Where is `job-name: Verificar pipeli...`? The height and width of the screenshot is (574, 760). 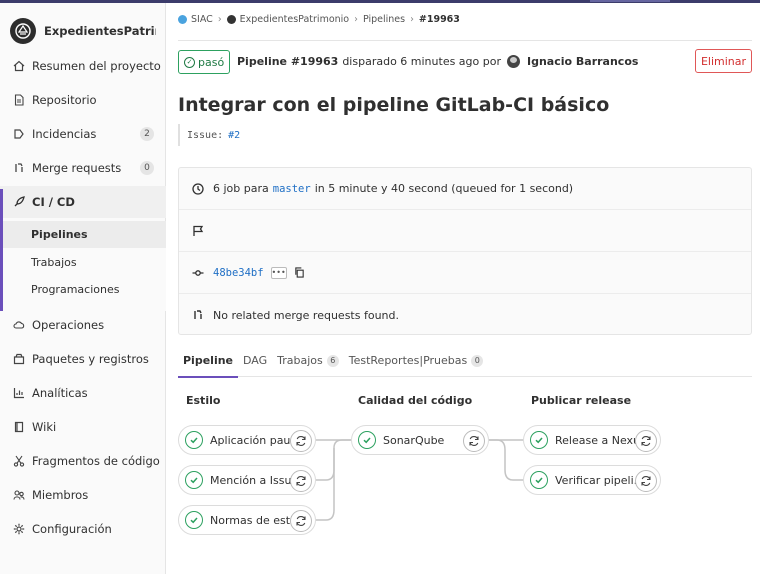 job-name: Verificar pipeli... is located at coordinates (597, 480).